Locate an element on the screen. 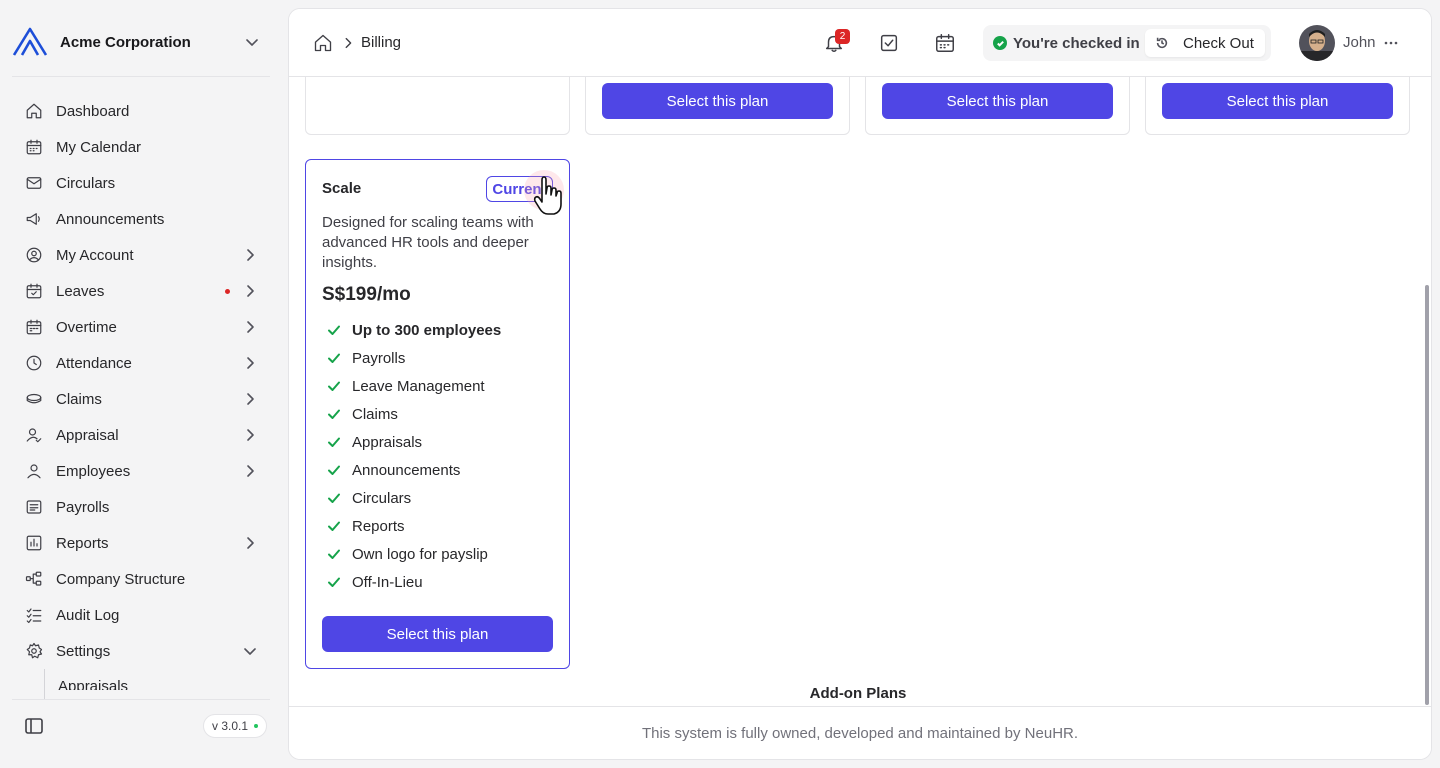 The image size is (1440, 768). submenu-guide-line is located at coordinates (44, 684).